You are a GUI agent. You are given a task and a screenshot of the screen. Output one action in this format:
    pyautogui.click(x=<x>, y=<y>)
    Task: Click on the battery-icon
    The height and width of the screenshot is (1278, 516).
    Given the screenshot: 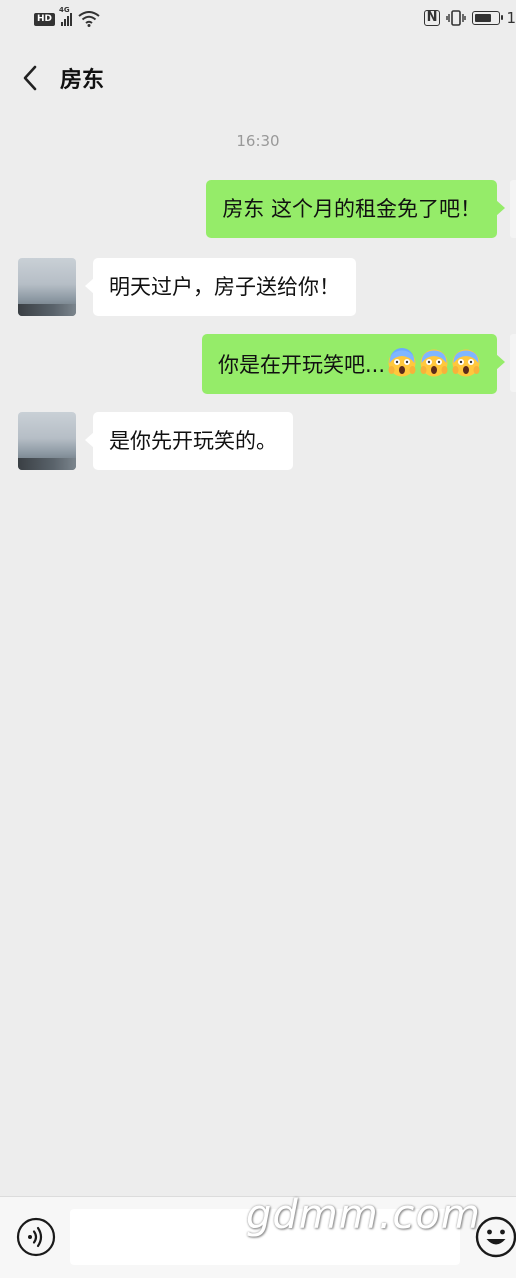 What is the action you would take?
    pyautogui.click(x=488, y=18)
    